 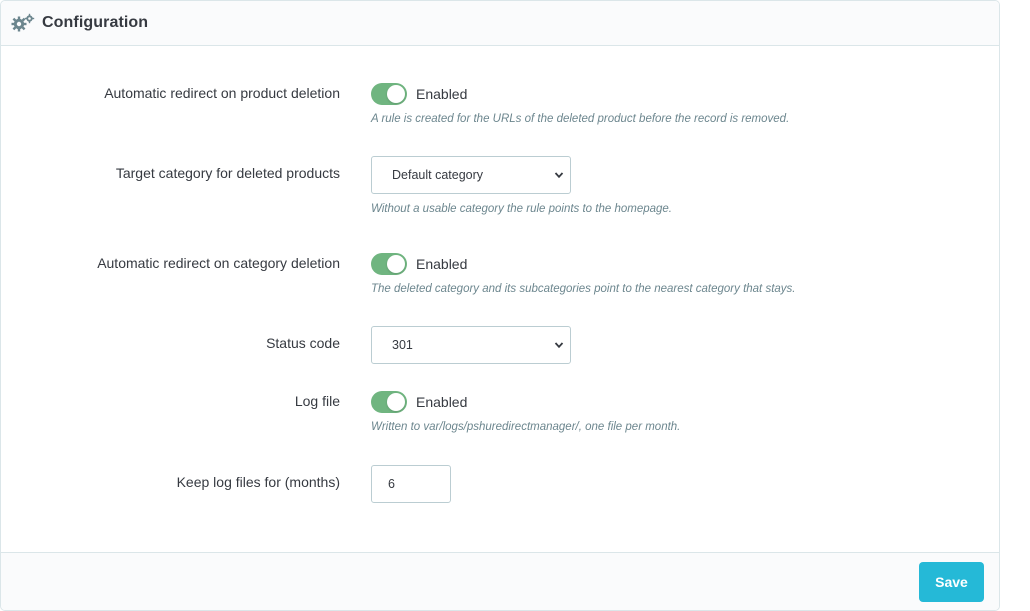 I want to click on target-category-select: Default category, so click(x=471, y=175).